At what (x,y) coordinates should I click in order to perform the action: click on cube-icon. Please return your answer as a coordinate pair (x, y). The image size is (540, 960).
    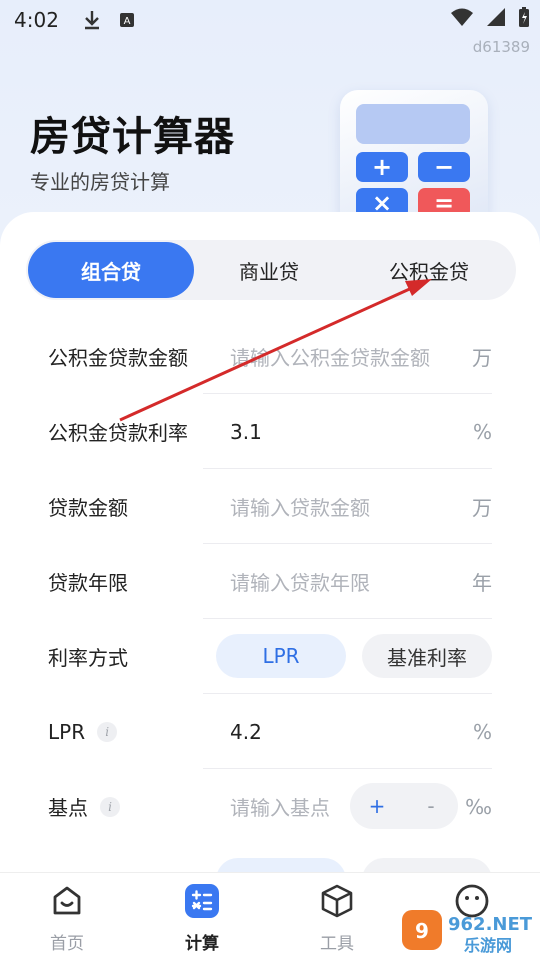
    Looking at the image, I should click on (337, 901).